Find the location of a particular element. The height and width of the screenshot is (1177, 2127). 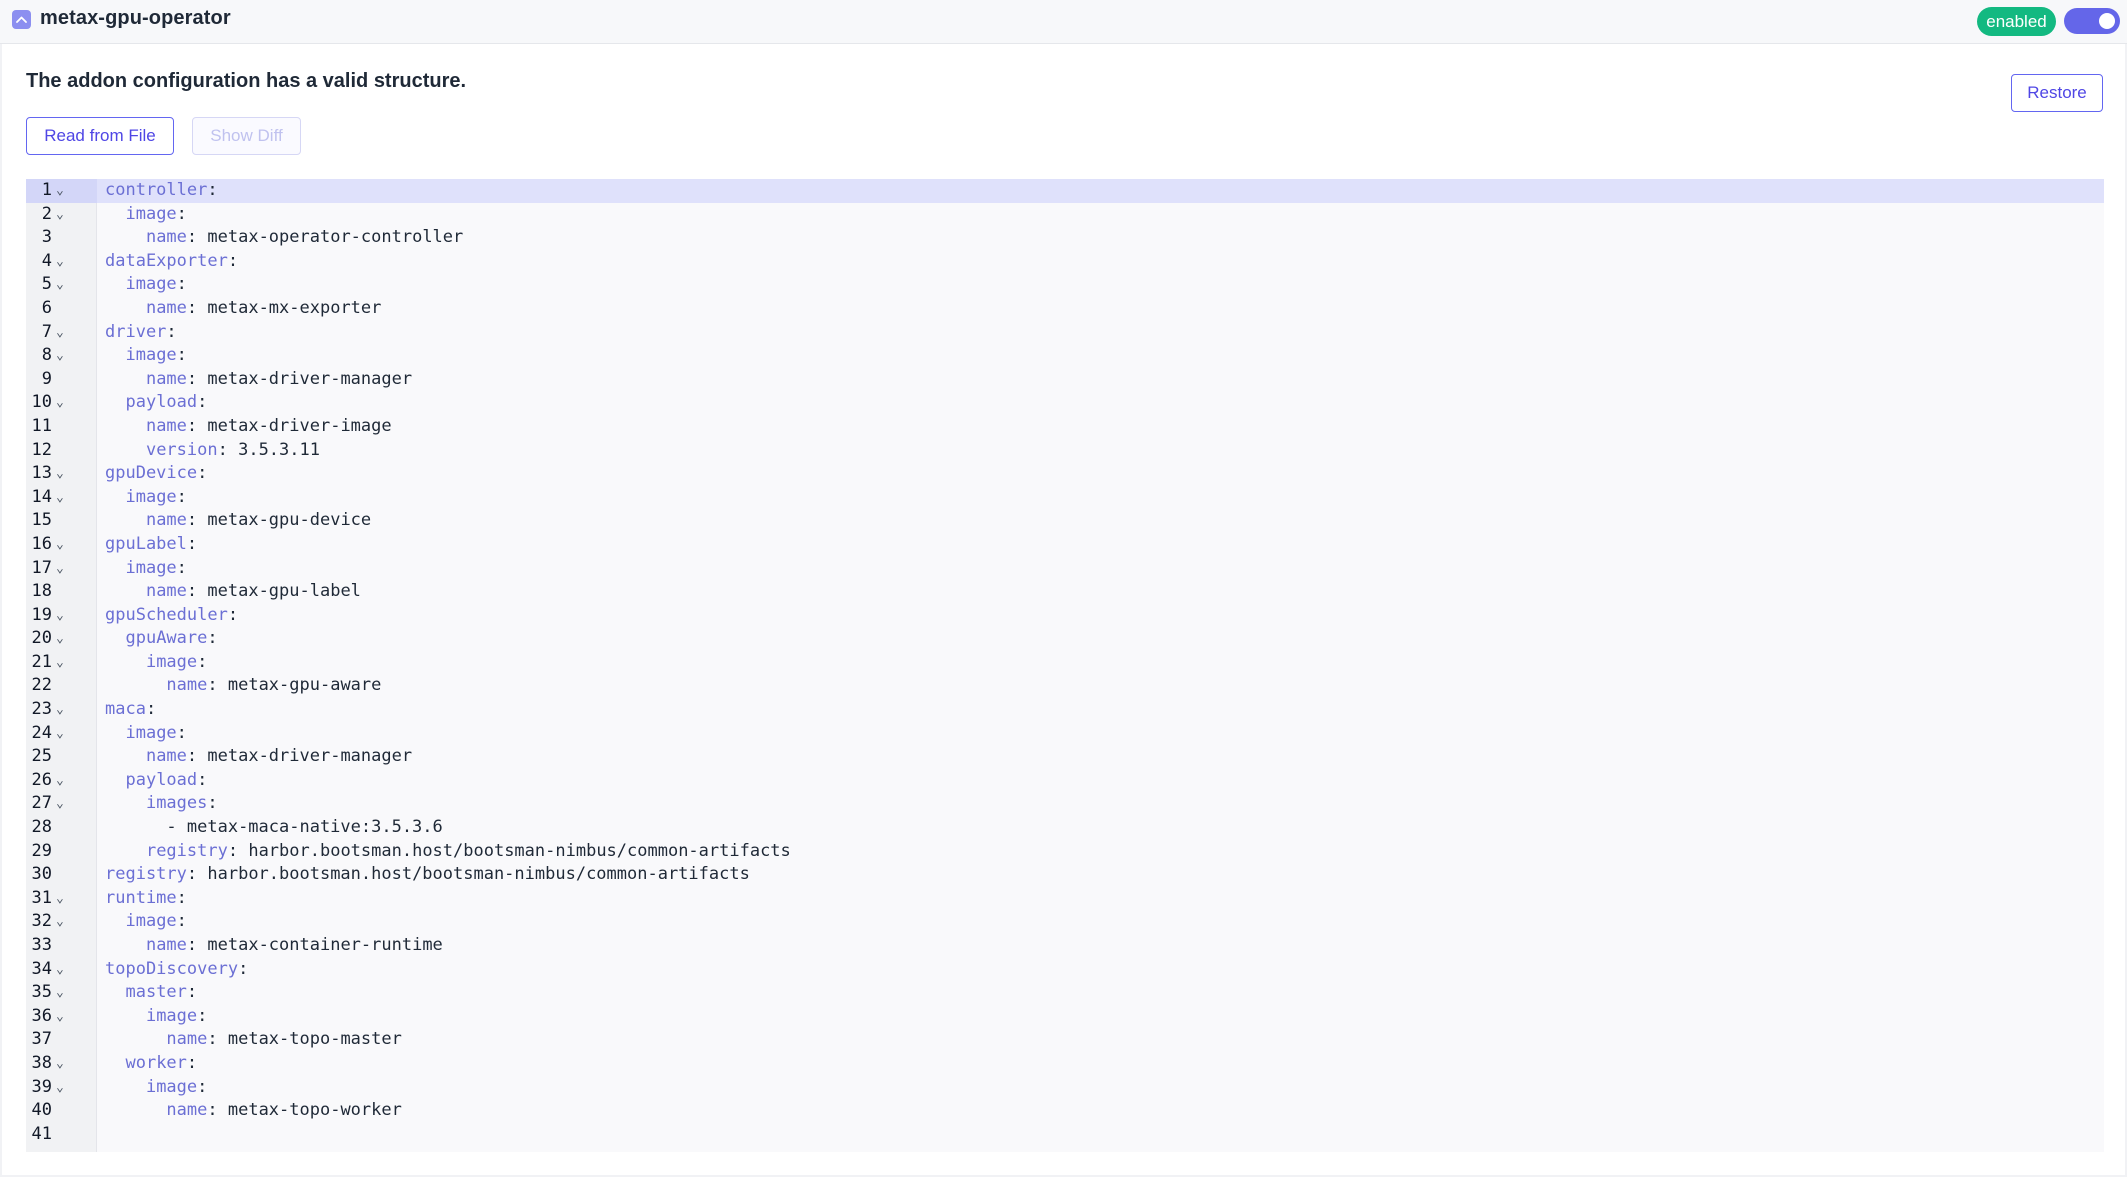

yaml-key: gpuScheduler is located at coordinates (166, 614).